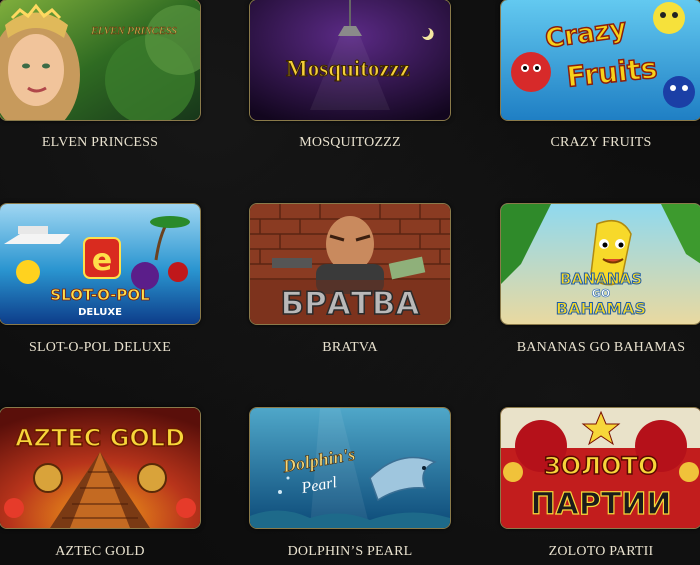  I want to click on game-card-slot-o-pol: e SLOT-O-POL DELUXE SLOT-O-POL DELUXE, so click(100, 279).